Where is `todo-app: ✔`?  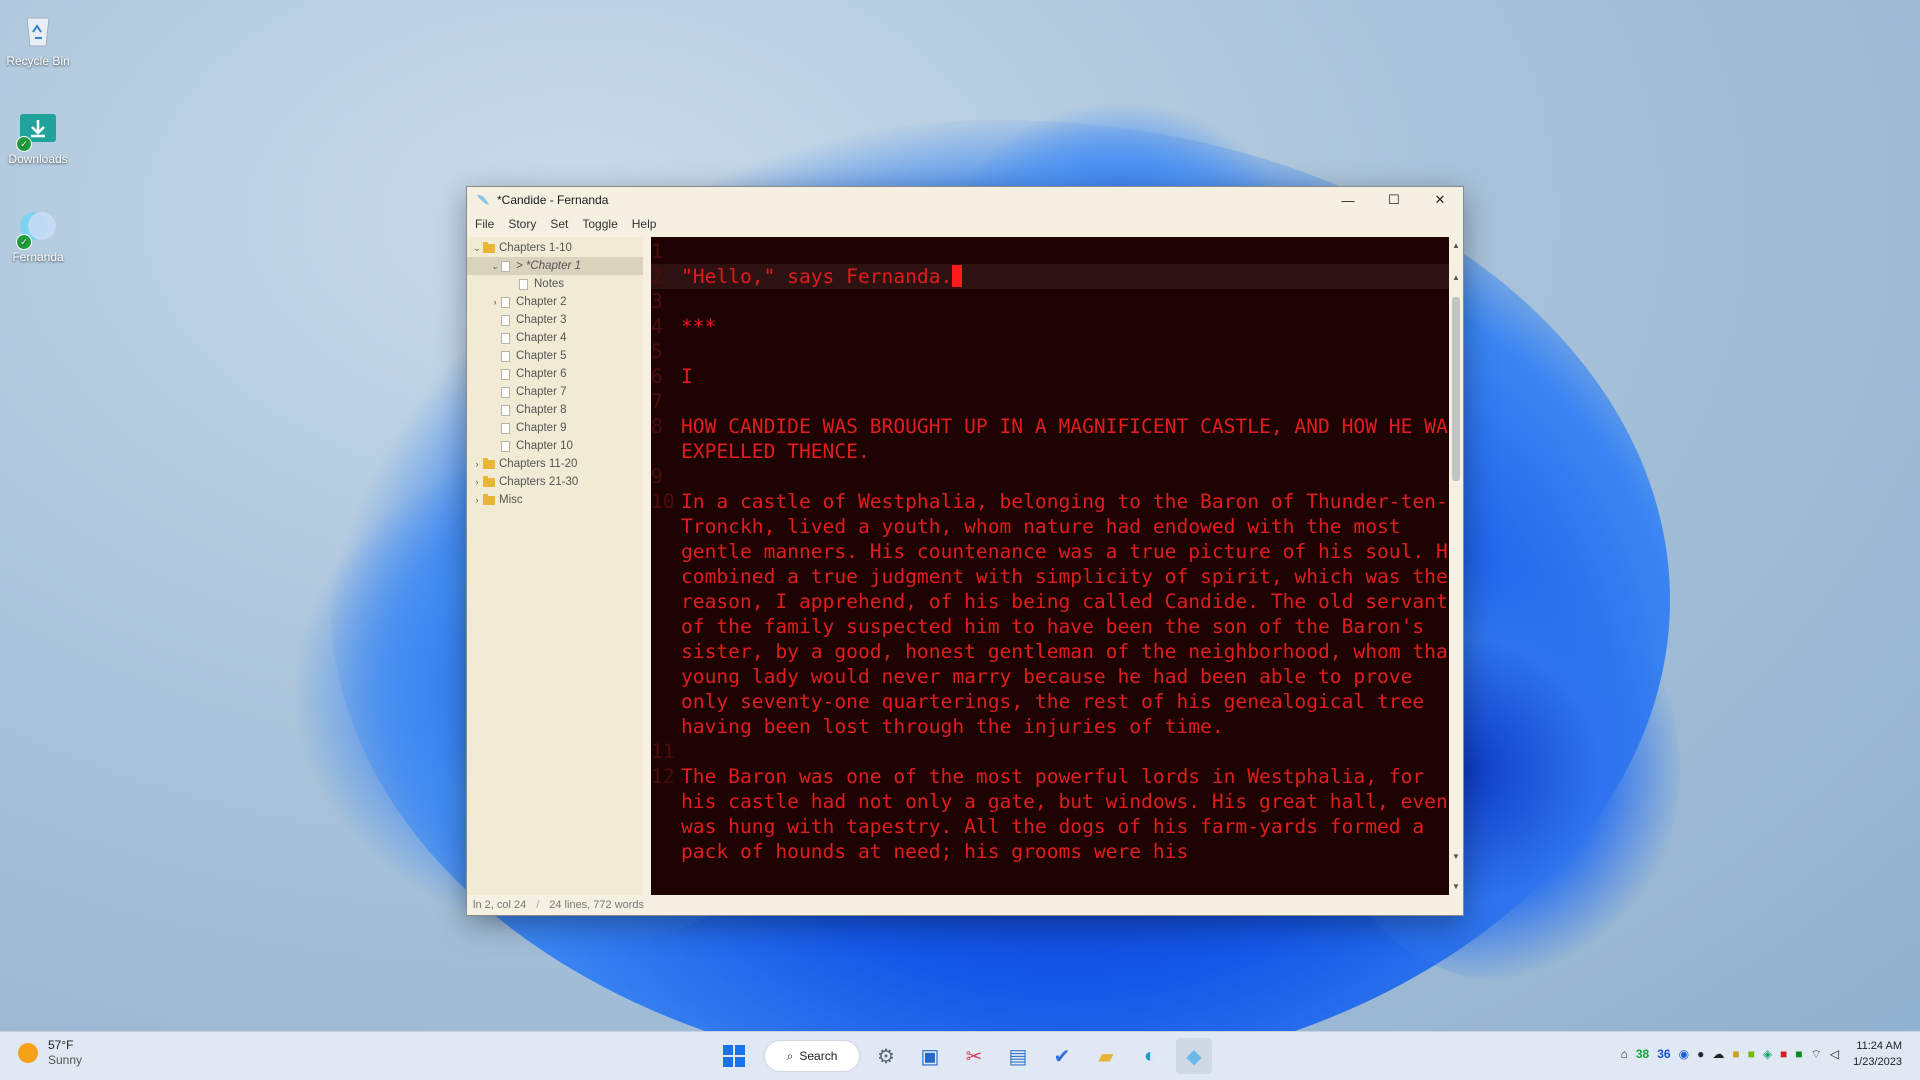
todo-app: ✔ is located at coordinates (1062, 1056).